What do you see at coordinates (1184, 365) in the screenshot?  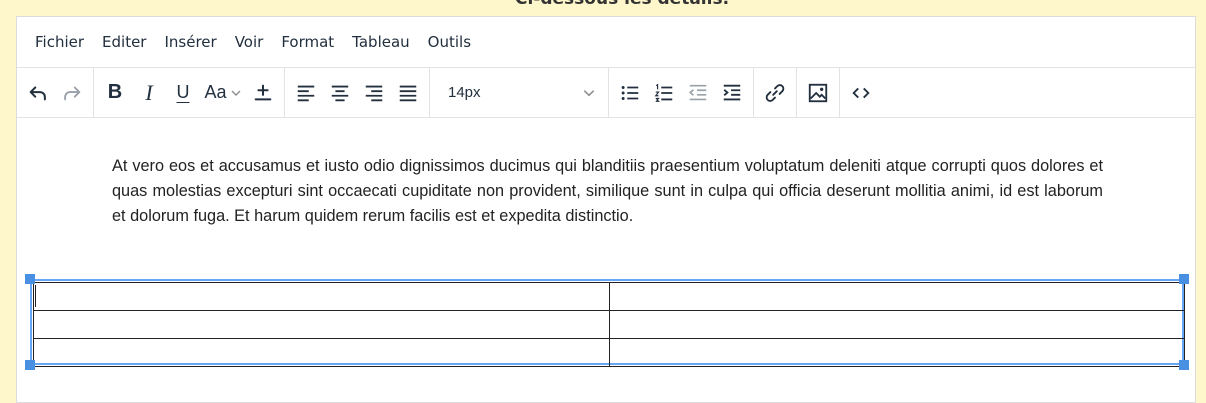 I see `resize-handle-bottom-right` at bounding box center [1184, 365].